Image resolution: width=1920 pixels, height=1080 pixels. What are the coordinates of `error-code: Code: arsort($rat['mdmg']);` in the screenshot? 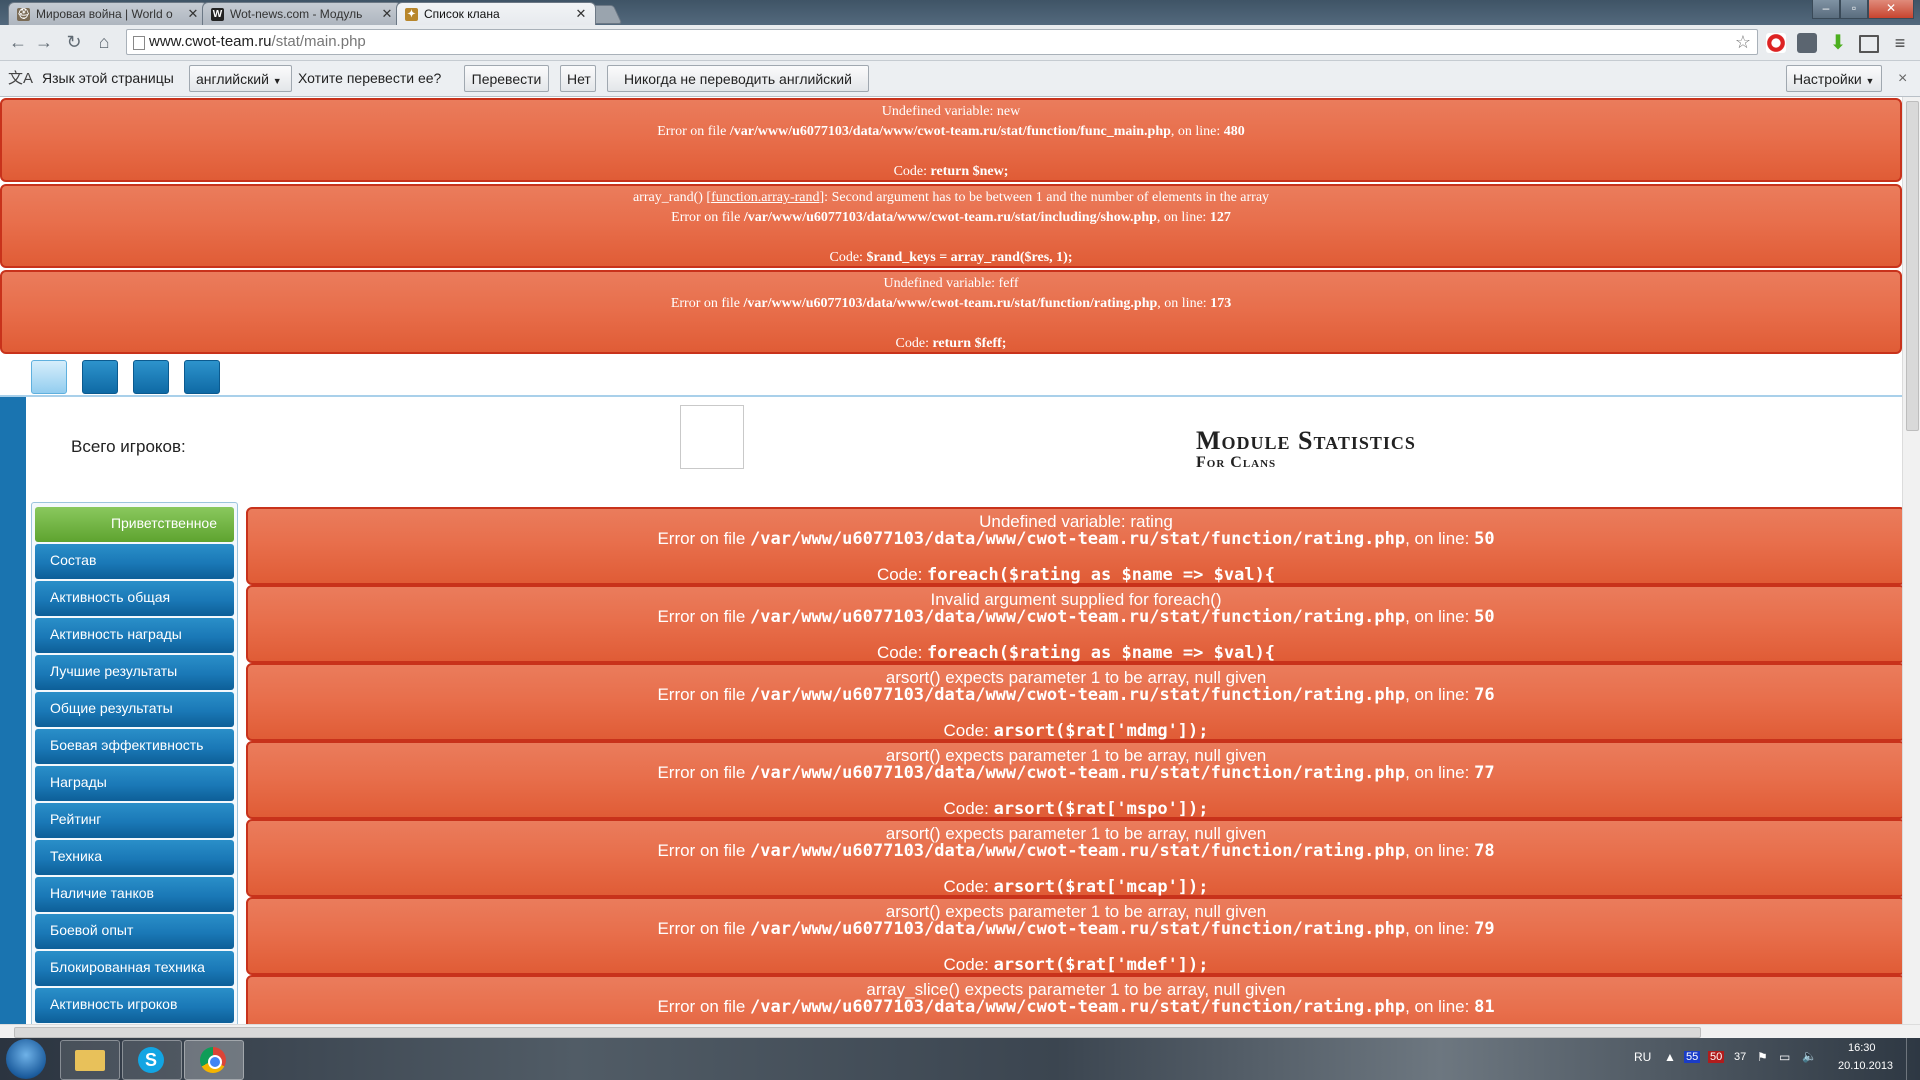 It's located at (1076, 731).